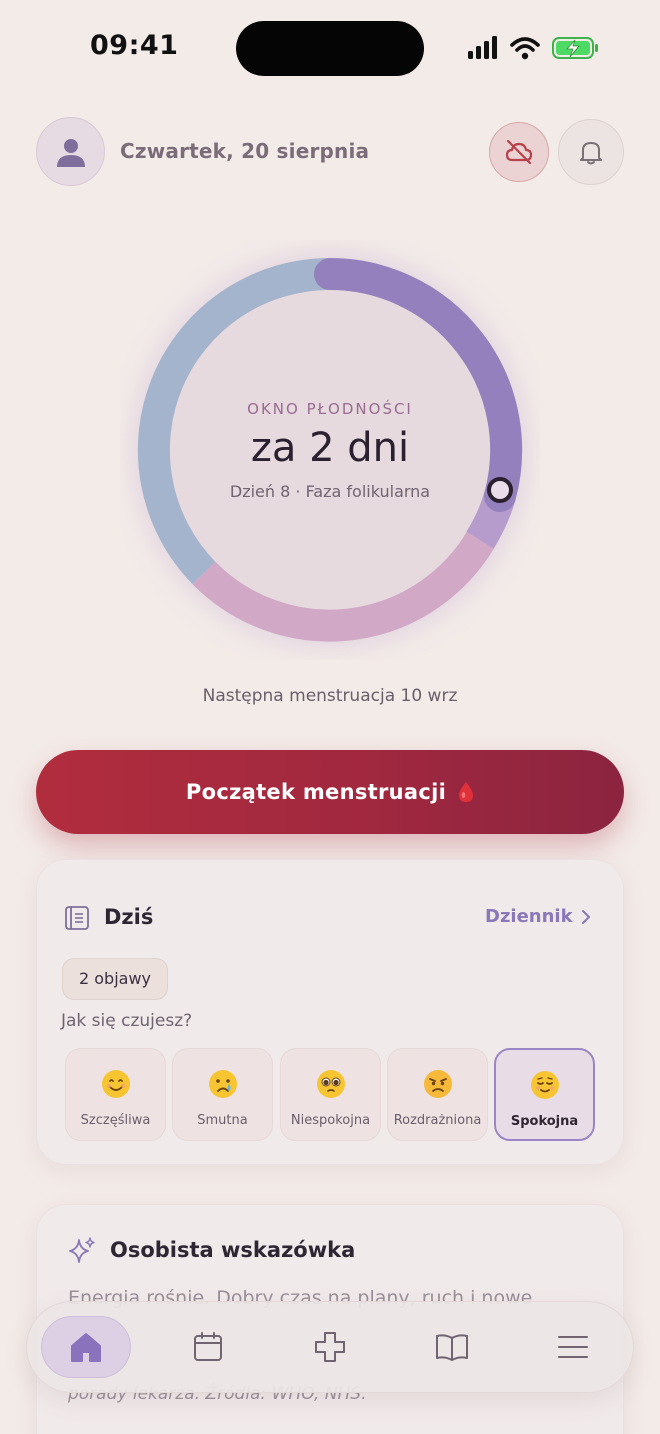 The width and height of the screenshot is (660, 1434). What do you see at coordinates (330, 48) in the screenshot?
I see `dynamic-island` at bounding box center [330, 48].